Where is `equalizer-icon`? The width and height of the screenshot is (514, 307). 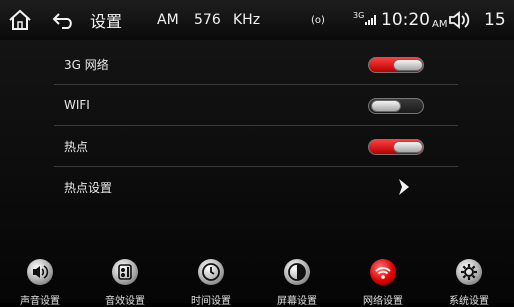
equalizer-icon is located at coordinates (125, 272).